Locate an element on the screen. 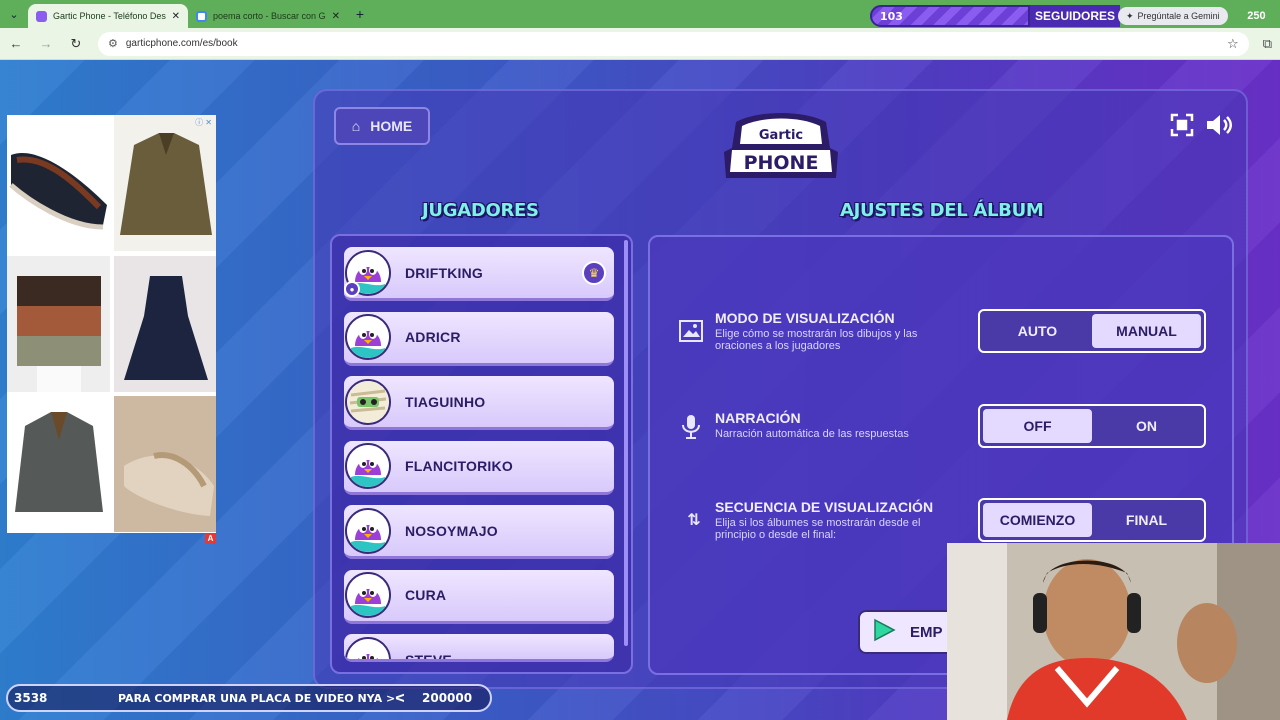 Image resolution: width=1280 pixels, height=720 pixels. option-auto: AUTO is located at coordinates (1037, 331).